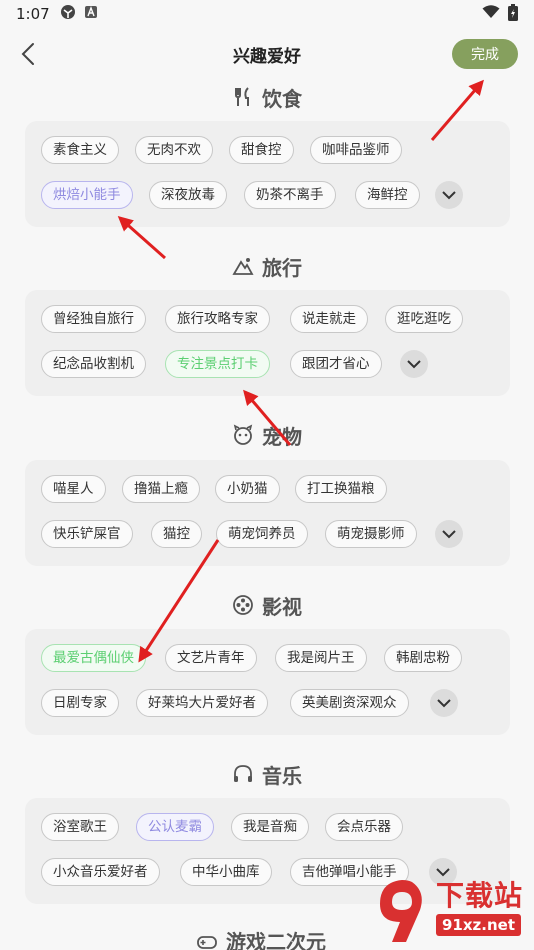 The width and height of the screenshot is (534, 950). I want to click on interest-tag: 旅行攻略专家, so click(217, 319).